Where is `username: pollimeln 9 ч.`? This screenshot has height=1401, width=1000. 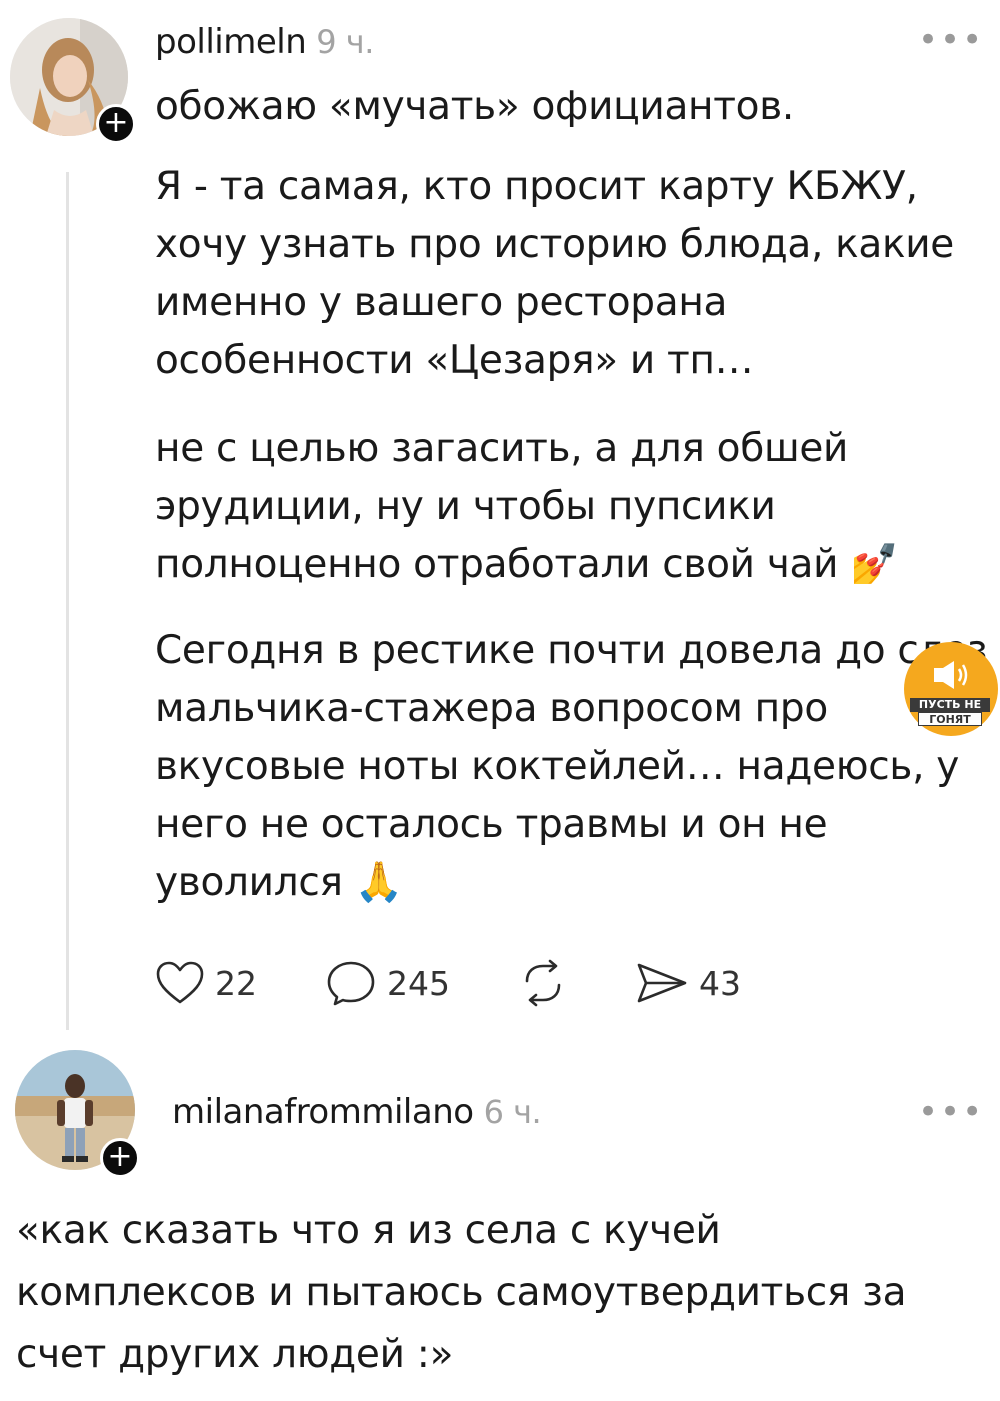
username: pollimeln 9 ч. is located at coordinates (264, 42).